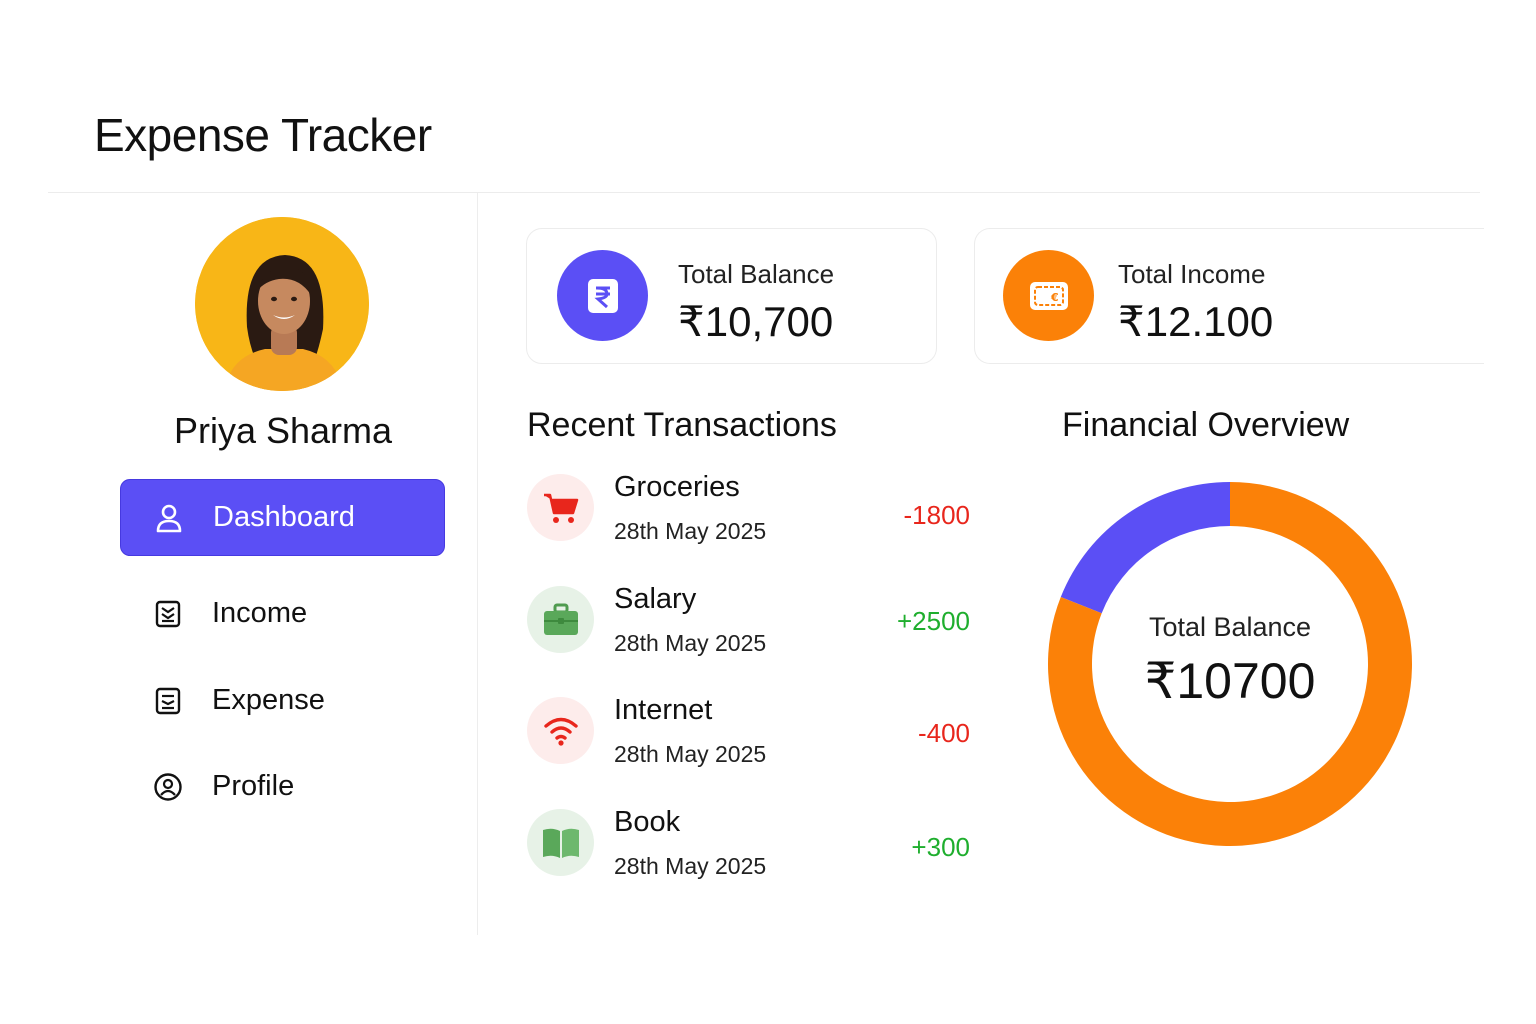 The width and height of the screenshot is (1536, 1024). What do you see at coordinates (1230, 681) in the screenshot?
I see `donut-center-value: ₹10700` at bounding box center [1230, 681].